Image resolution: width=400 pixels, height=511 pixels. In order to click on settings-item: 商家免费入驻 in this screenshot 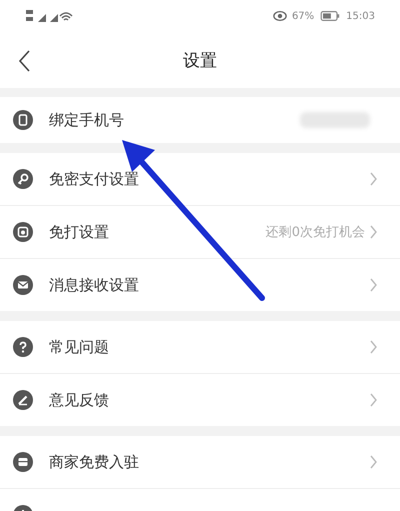, I will do `click(200, 462)`.